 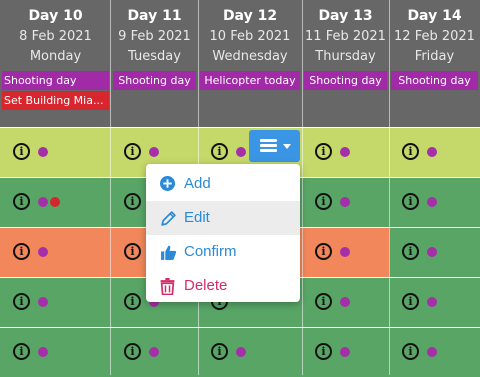 I want to click on date-label: 12 Feb 2021, so click(x=434, y=36).